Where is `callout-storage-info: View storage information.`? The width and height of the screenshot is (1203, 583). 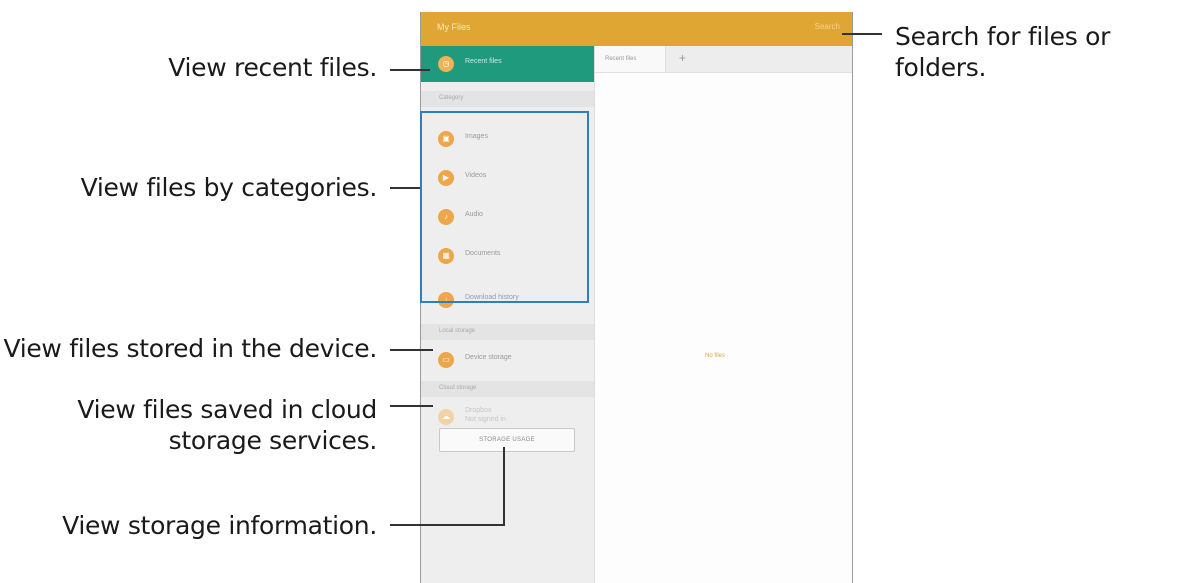
callout-storage-info: View storage information. is located at coordinates (219, 525).